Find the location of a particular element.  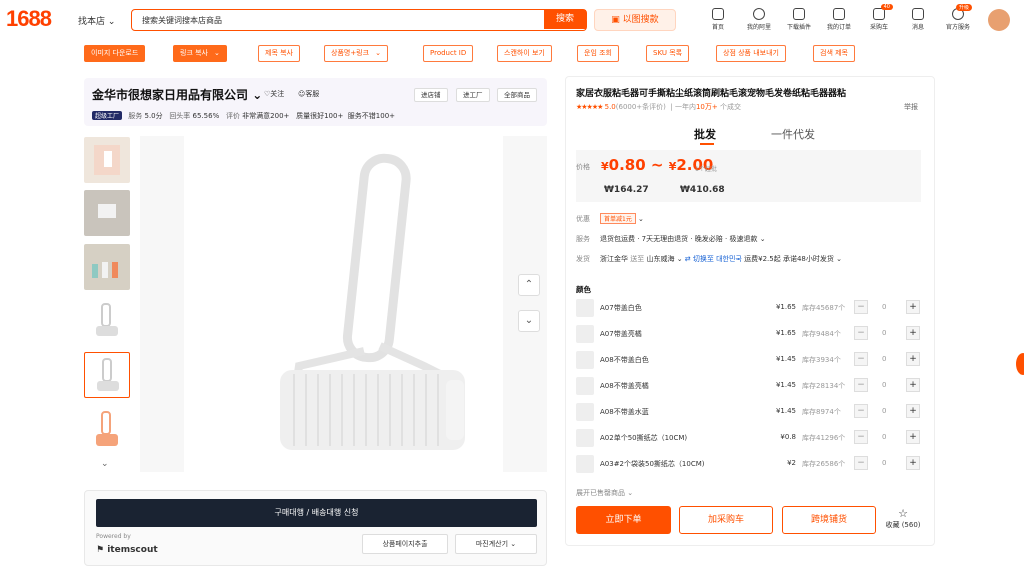

nav-my-orders: 我的订单 is located at coordinates (839, 19).